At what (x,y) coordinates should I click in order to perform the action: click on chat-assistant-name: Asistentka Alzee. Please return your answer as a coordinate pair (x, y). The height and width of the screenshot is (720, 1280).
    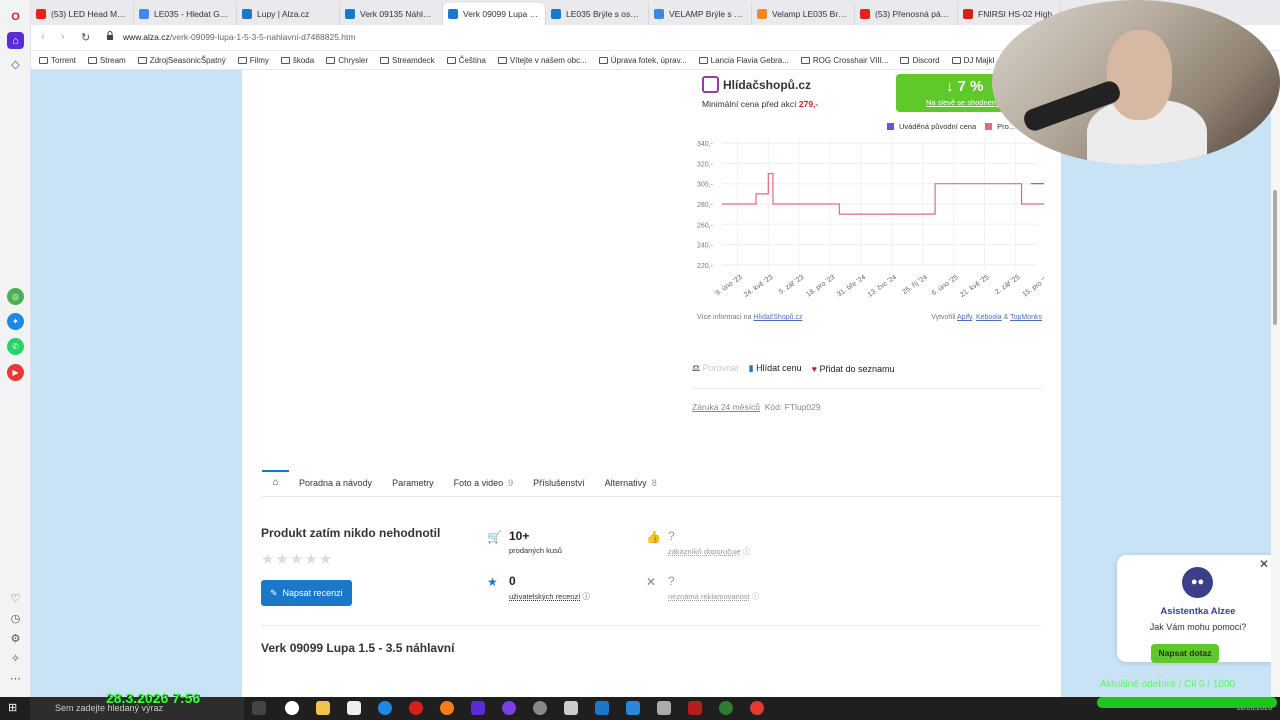
    Looking at the image, I should click on (1198, 611).